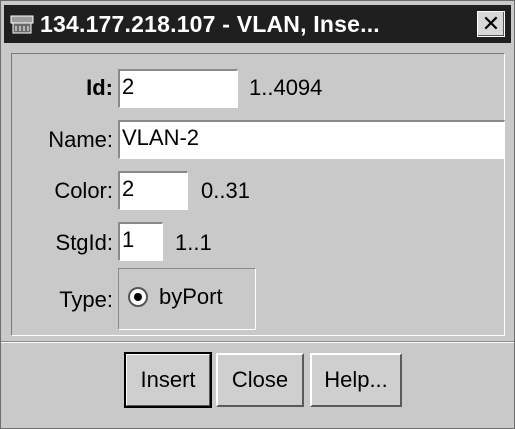  I want to click on type-byport-label: byPort, so click(191, 297).